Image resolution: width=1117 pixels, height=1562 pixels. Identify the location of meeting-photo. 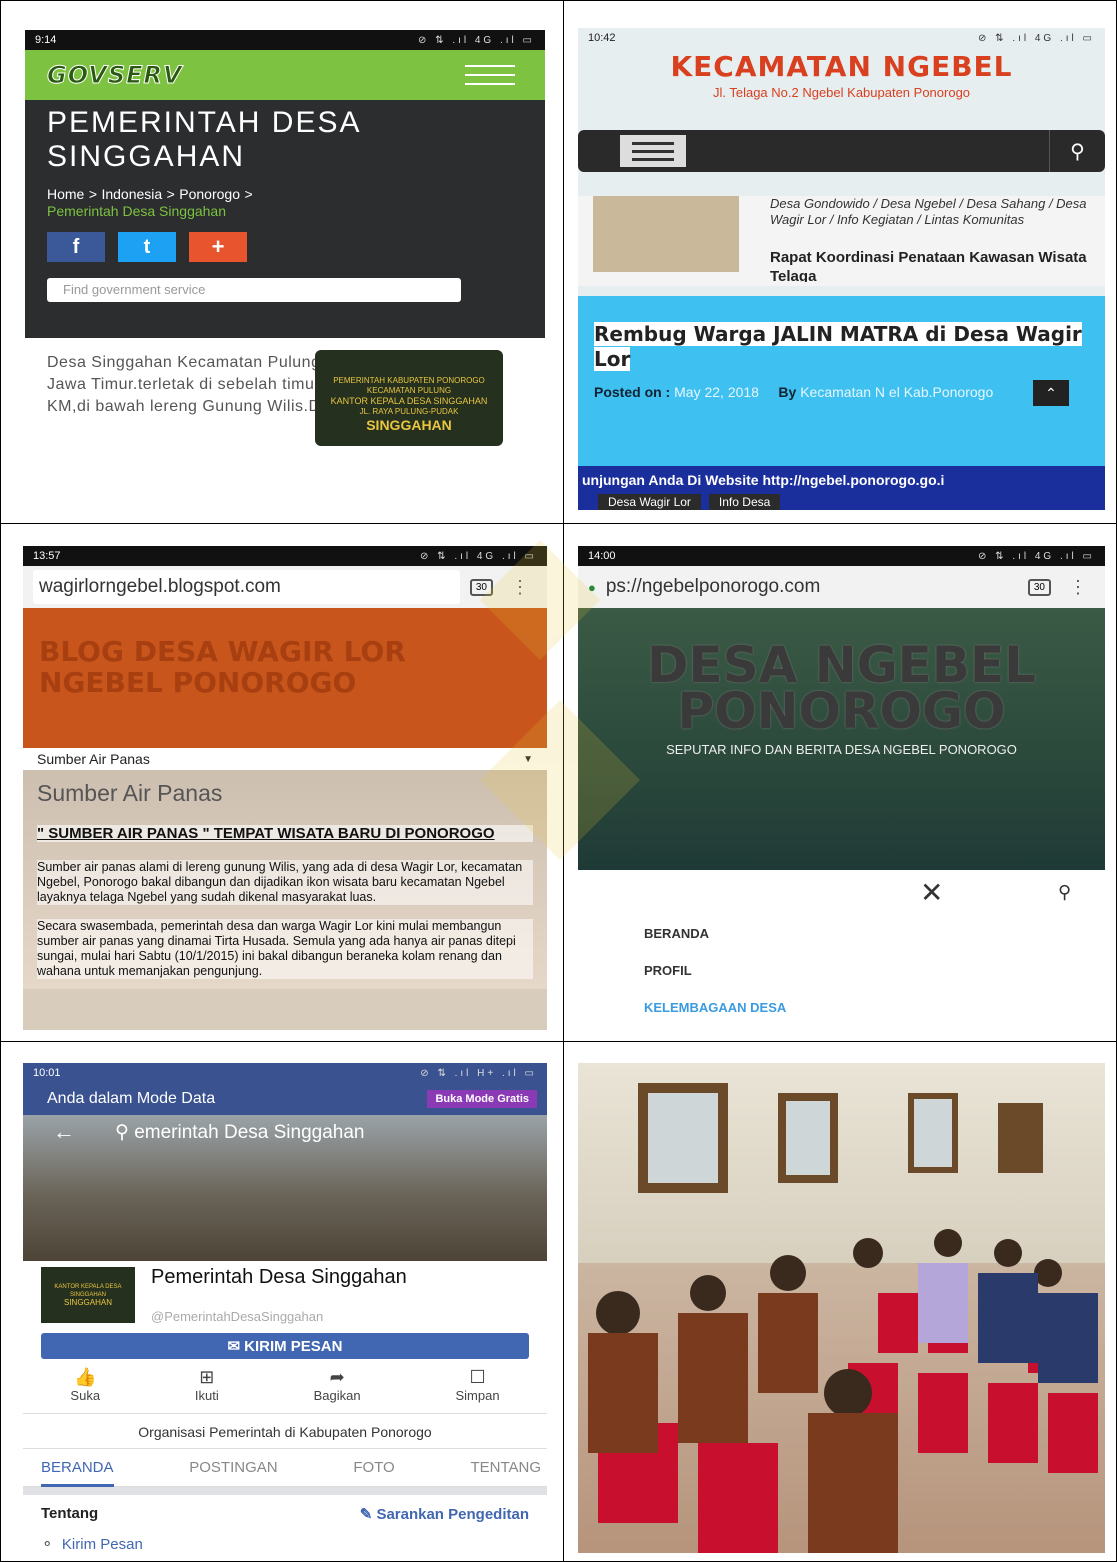
(841, 1308).